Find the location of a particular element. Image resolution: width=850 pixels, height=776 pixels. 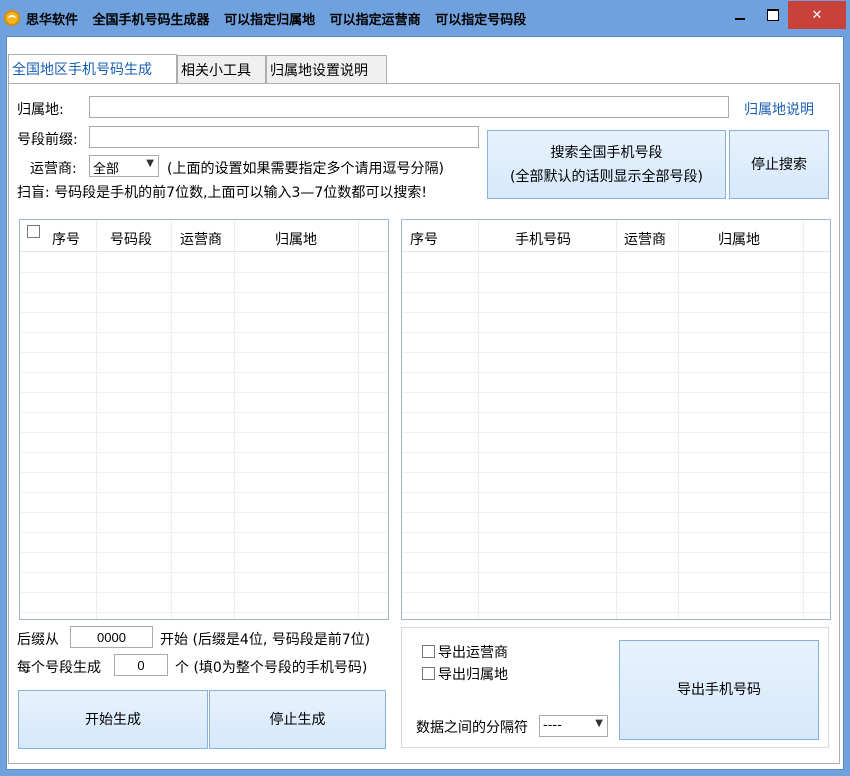

column-header: 号码段 is located at coordinates (131, 239).